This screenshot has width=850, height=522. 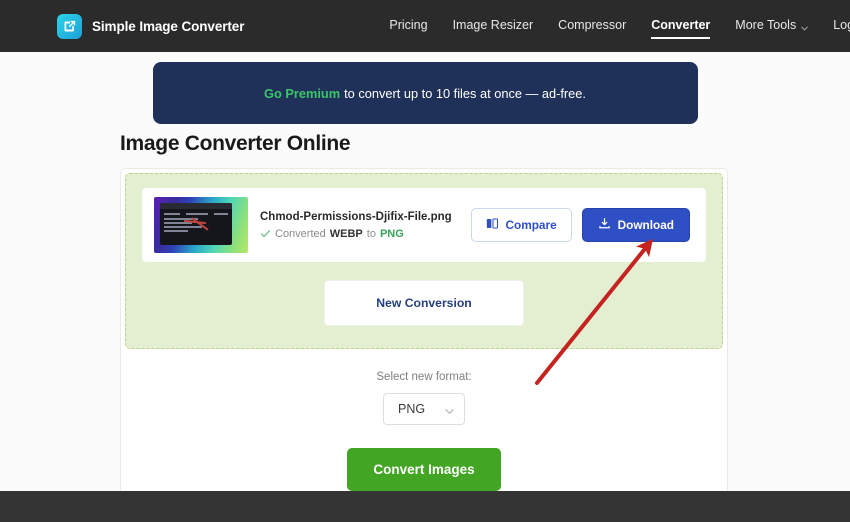 I want to click on compare-icon, so click(x=492, y=225).